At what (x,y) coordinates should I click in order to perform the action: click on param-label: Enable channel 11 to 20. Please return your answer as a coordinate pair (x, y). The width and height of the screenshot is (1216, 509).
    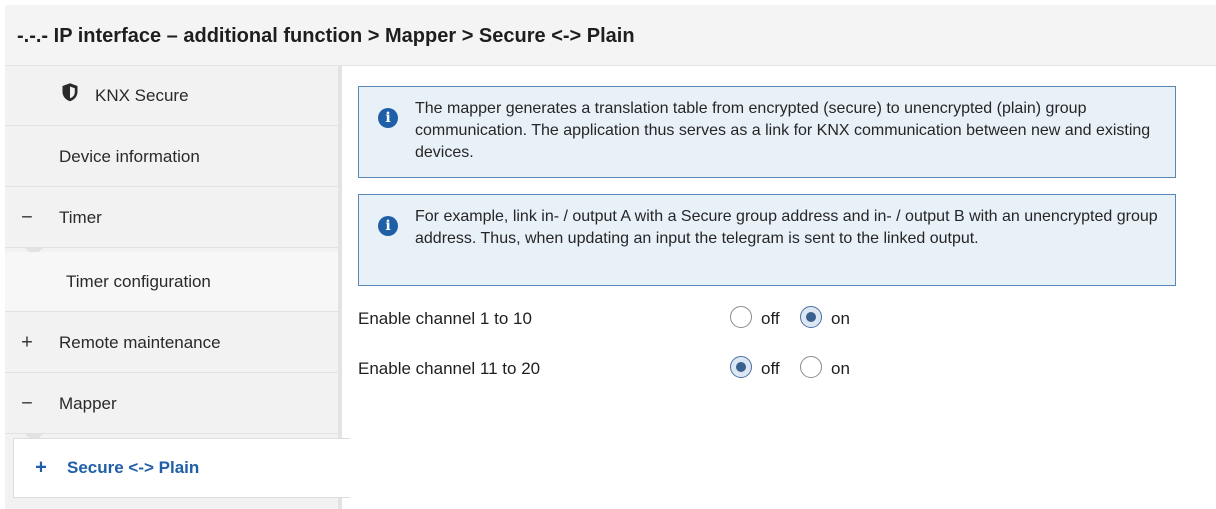
    Looking at the image, I should click on (449, 368).